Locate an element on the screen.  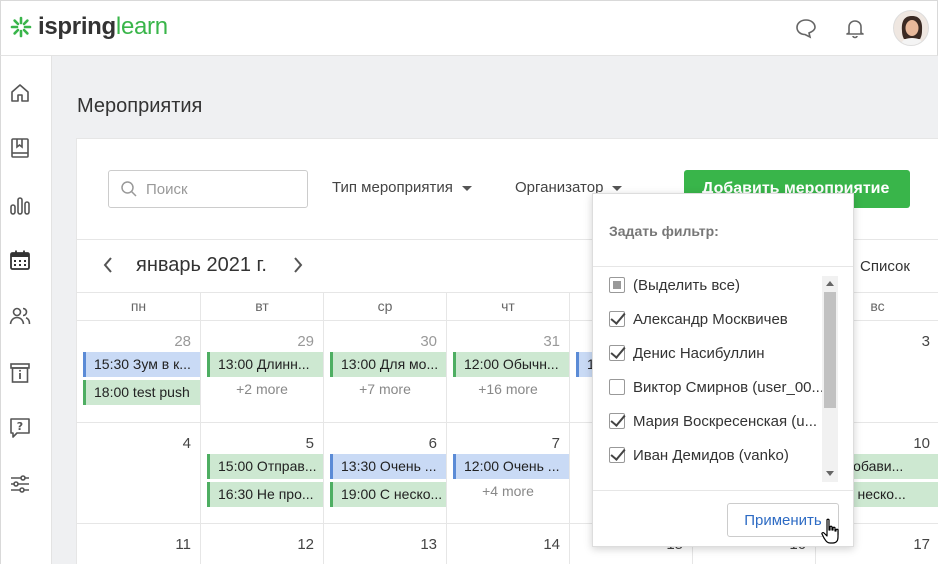
scroll-up-icon is located at coordinates (830, 283).